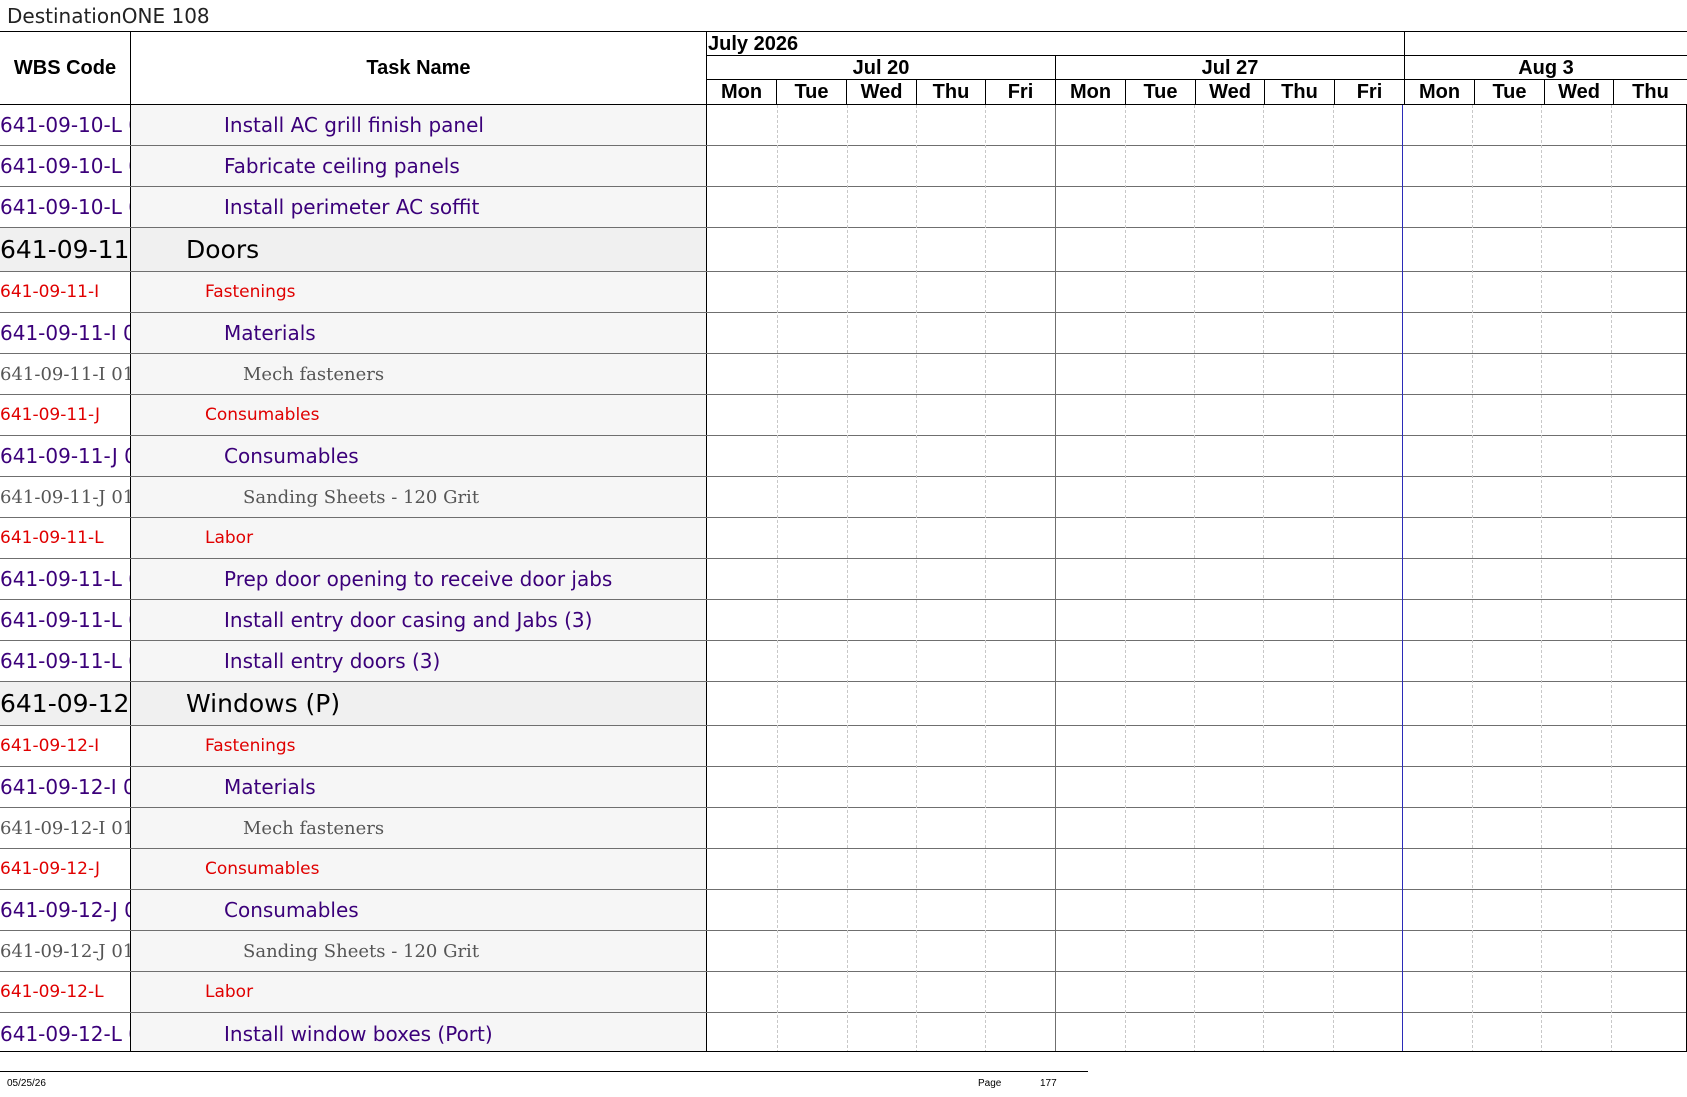 Image resolution: width=1687 pixels, height=1097 pixels. Describe the element at coordinates (229, 538) in the screenshot. I see `task-name-label: Labor` at that location.